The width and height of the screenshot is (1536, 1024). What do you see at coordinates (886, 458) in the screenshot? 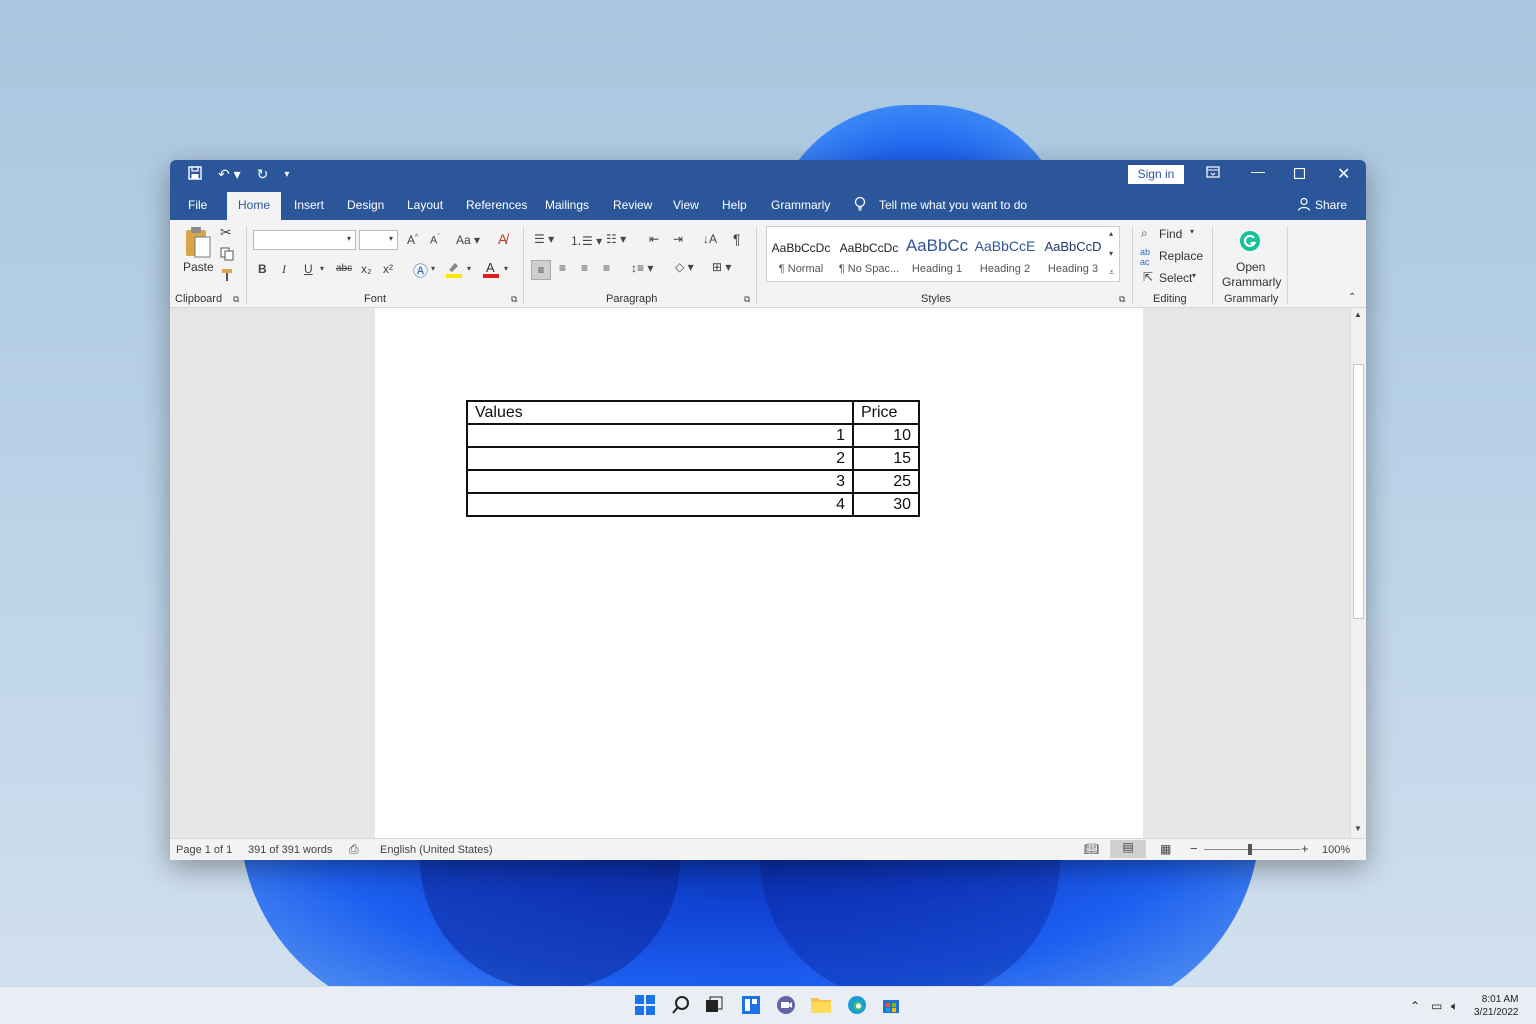
I see `table-cell: 15` at bounding box center [886, 458].